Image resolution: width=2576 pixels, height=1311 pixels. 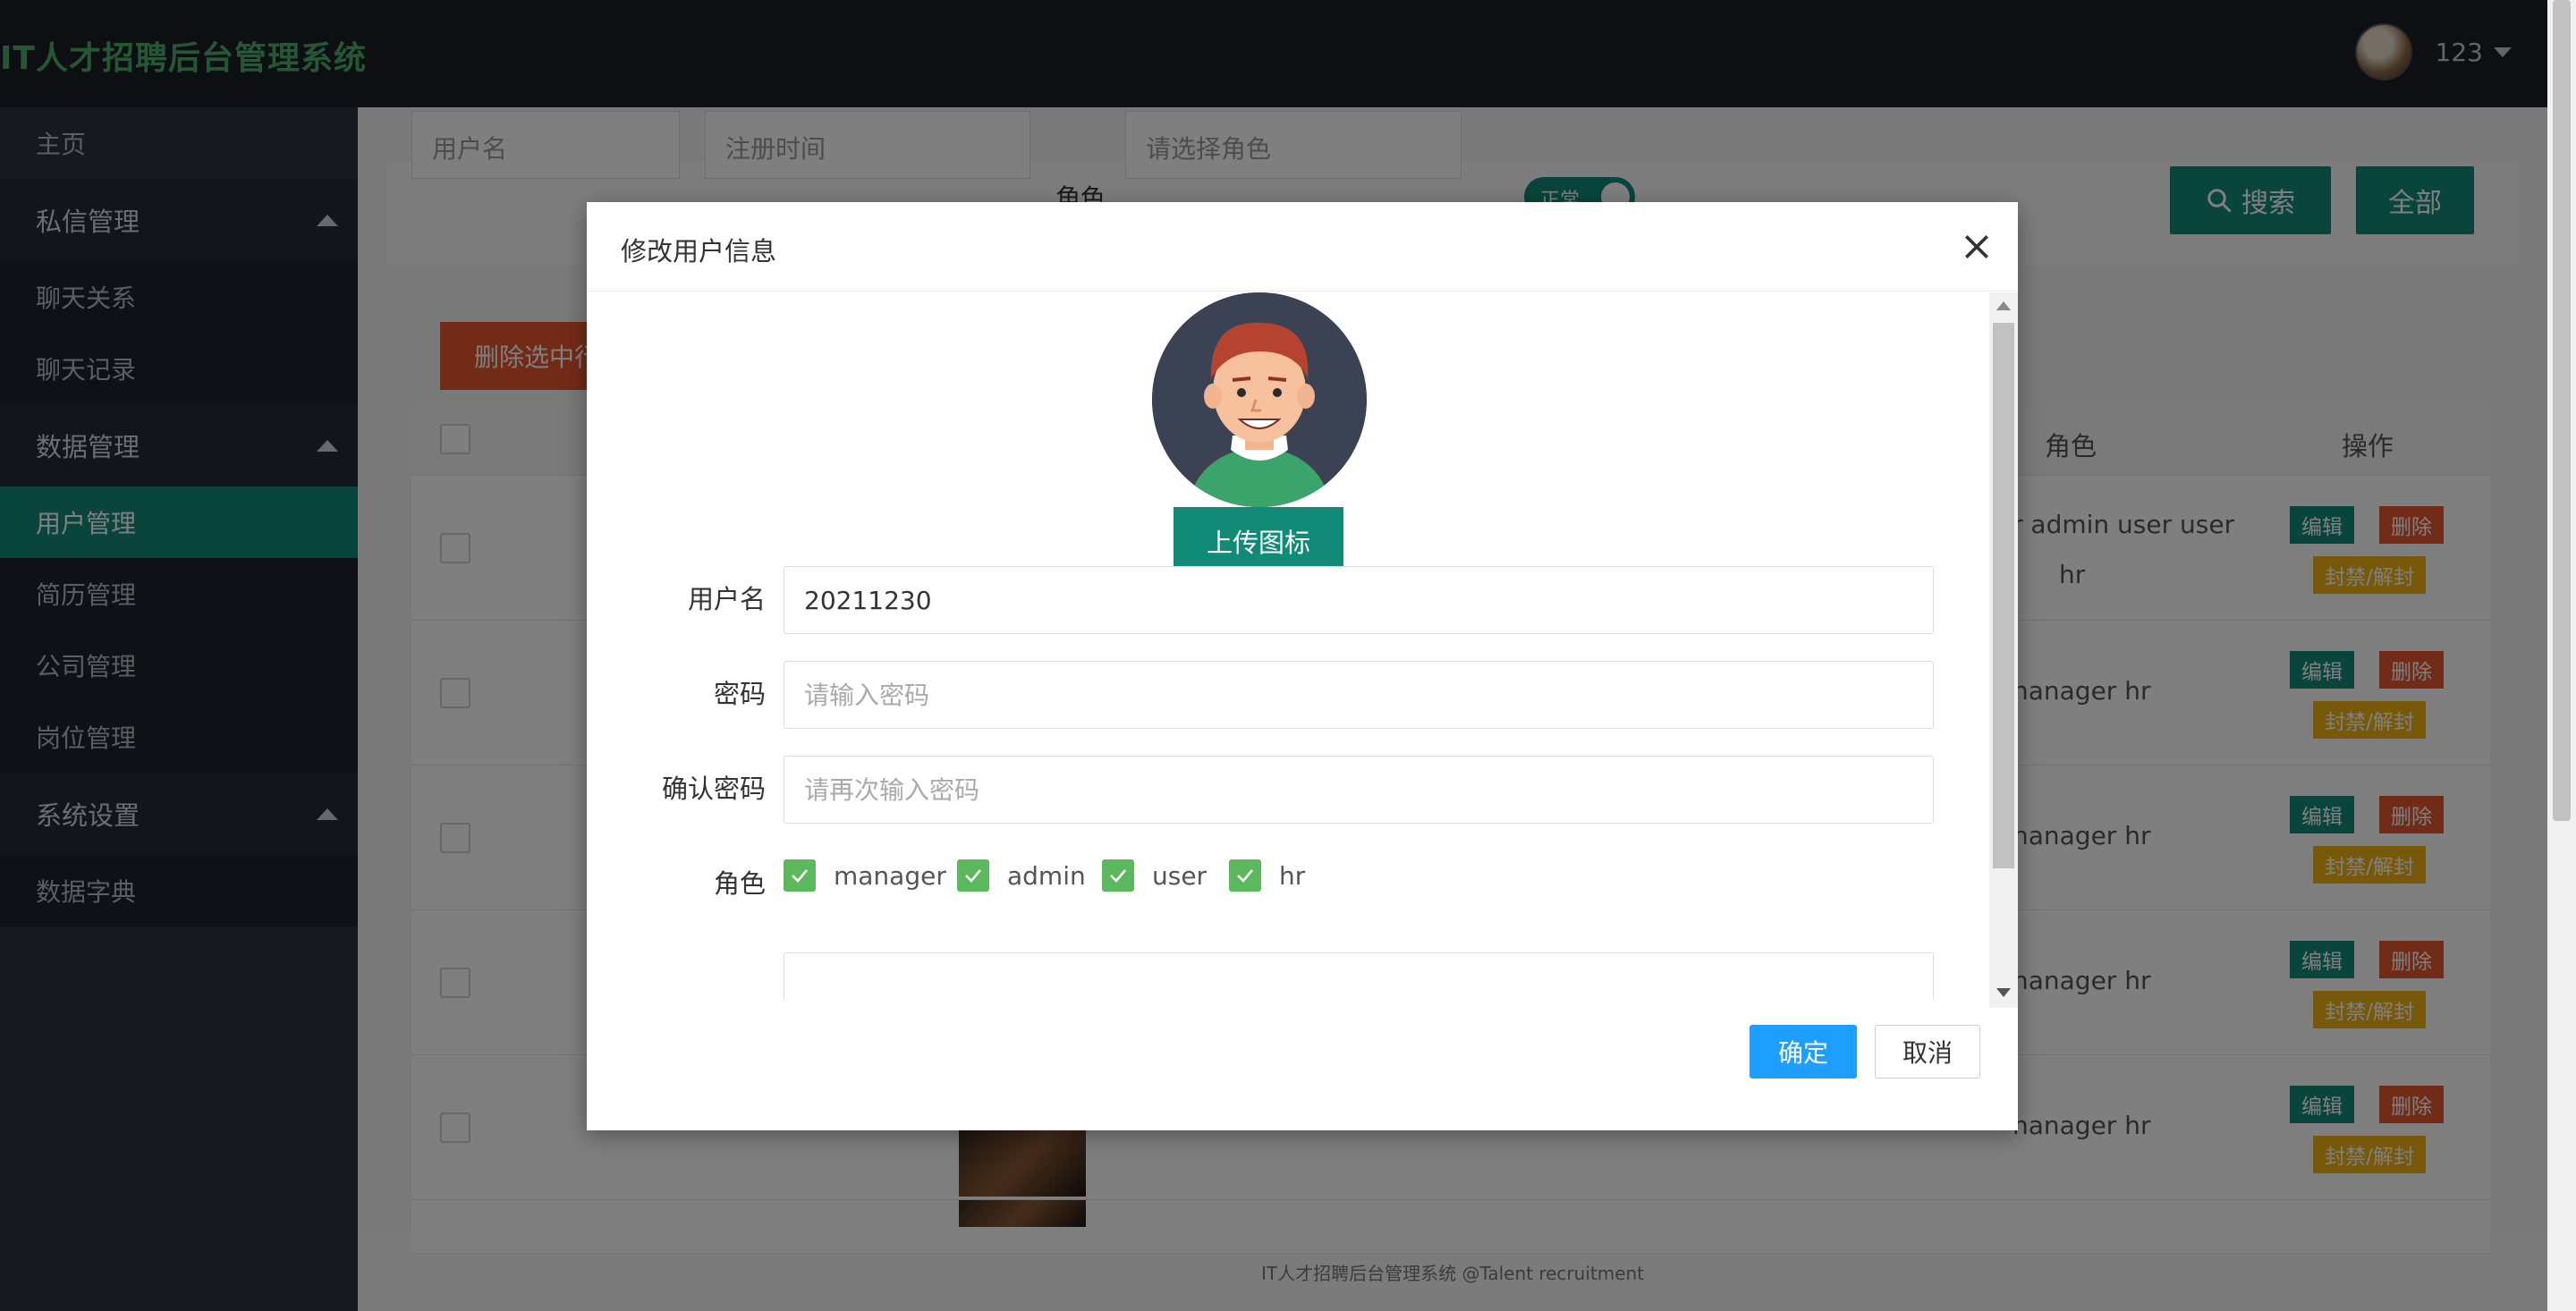 What do you see at coordinates (1302, 247) in the screenshot?
I see `modal-header: 修改用户信息` at bounding box center [1302, 247].